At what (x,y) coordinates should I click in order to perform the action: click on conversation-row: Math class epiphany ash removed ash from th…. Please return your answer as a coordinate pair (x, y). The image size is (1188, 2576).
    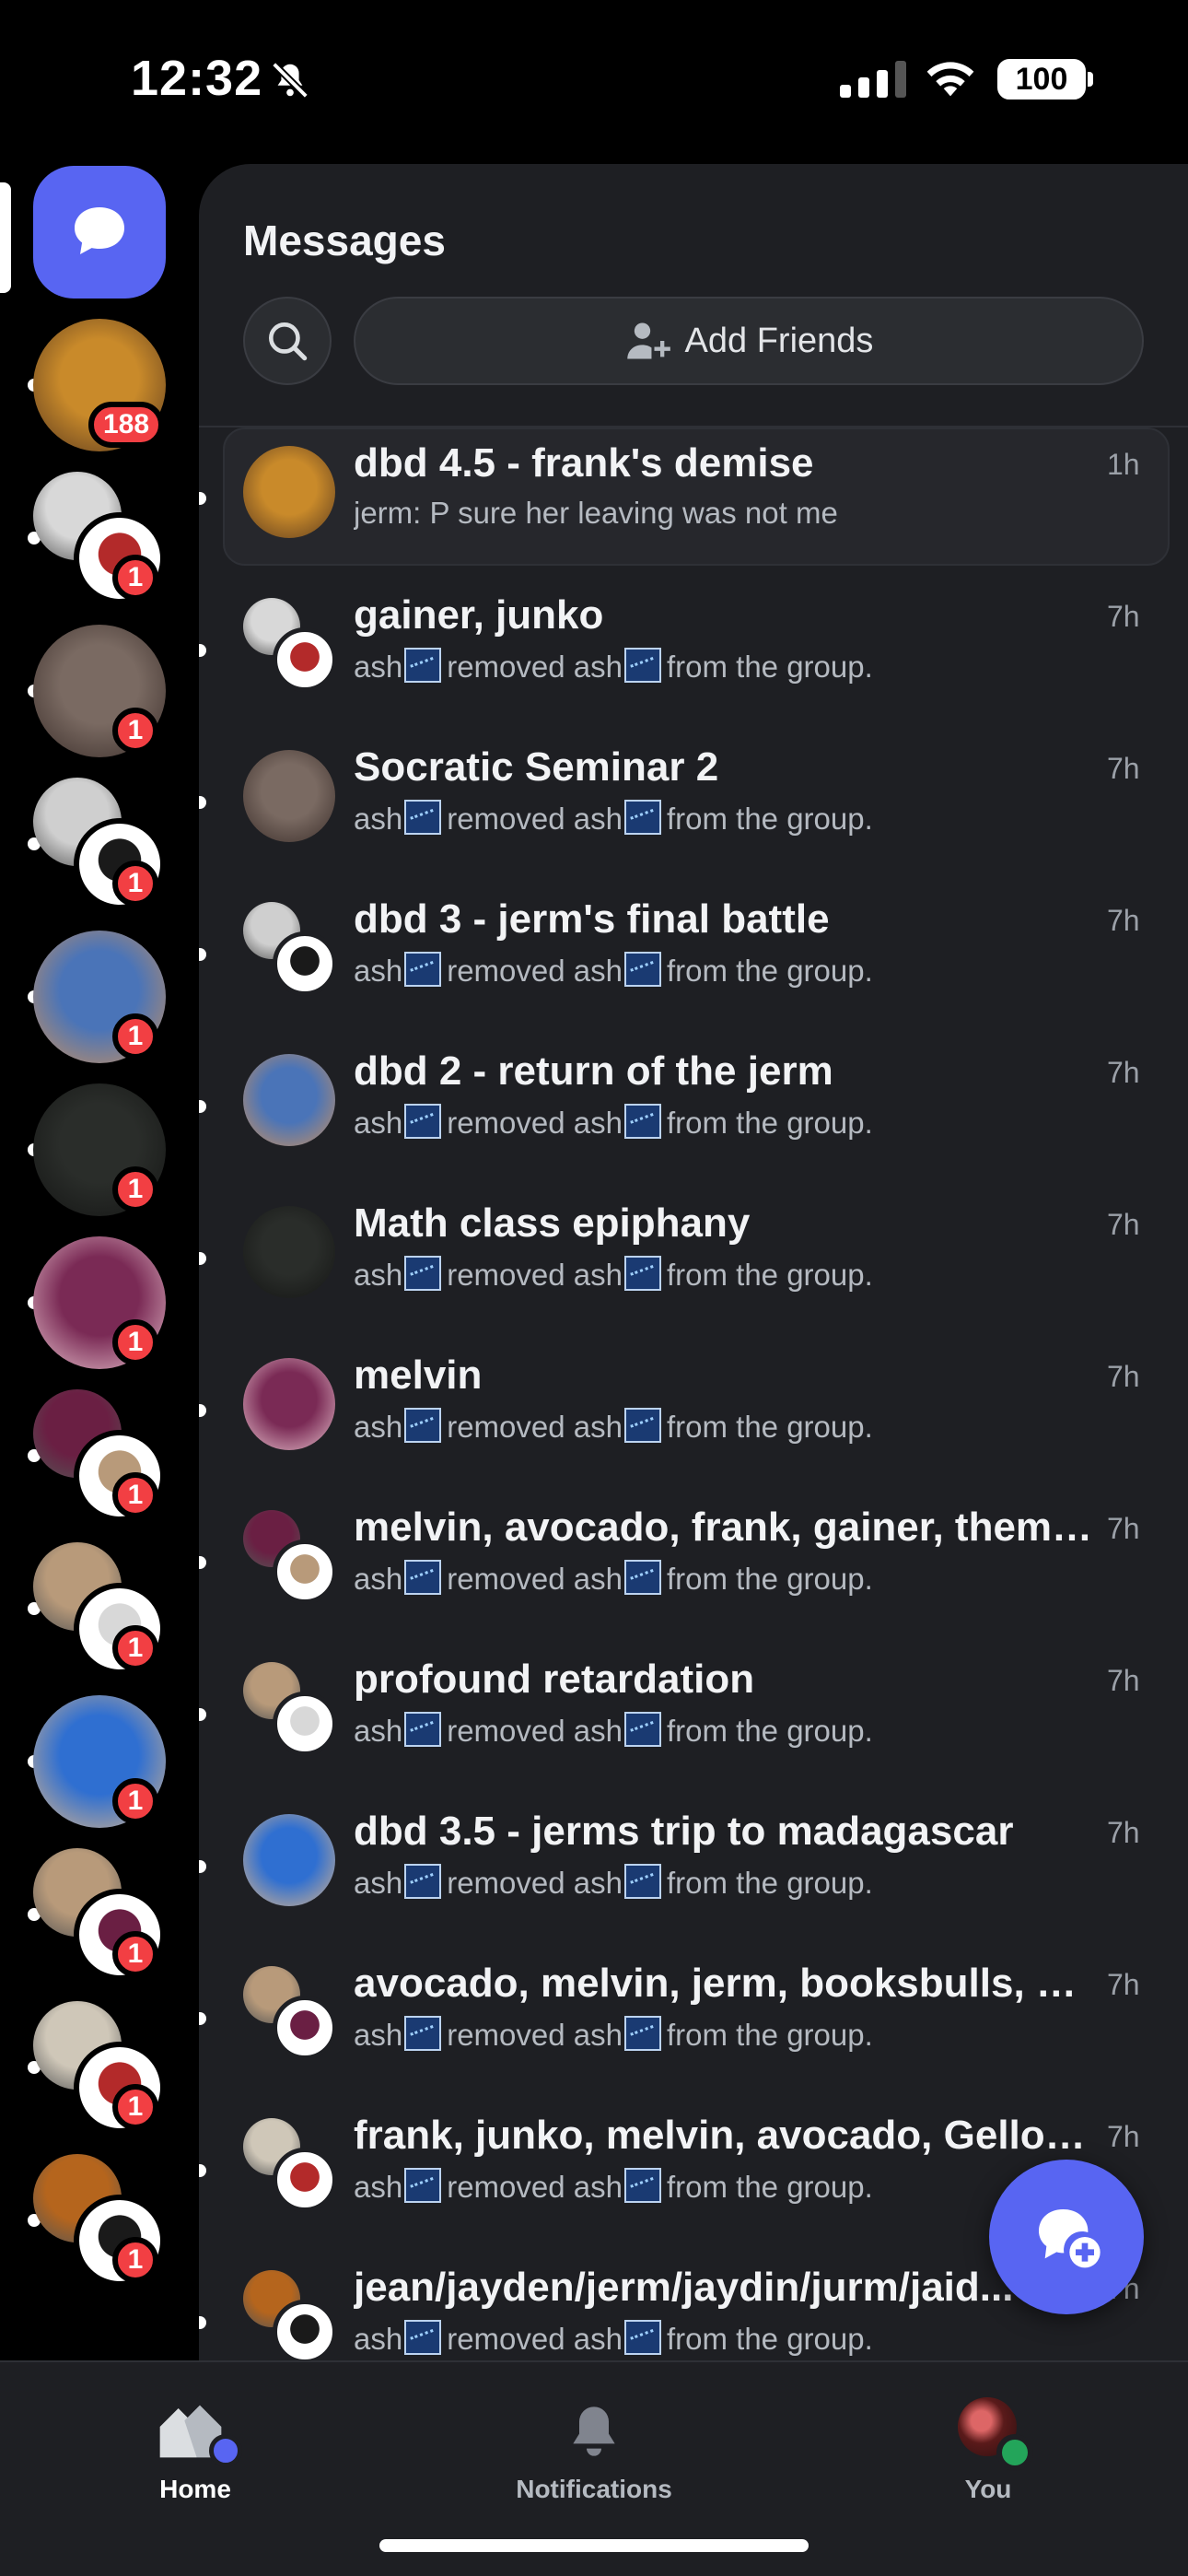
    Looking at the image, I should click on (693, 1272).